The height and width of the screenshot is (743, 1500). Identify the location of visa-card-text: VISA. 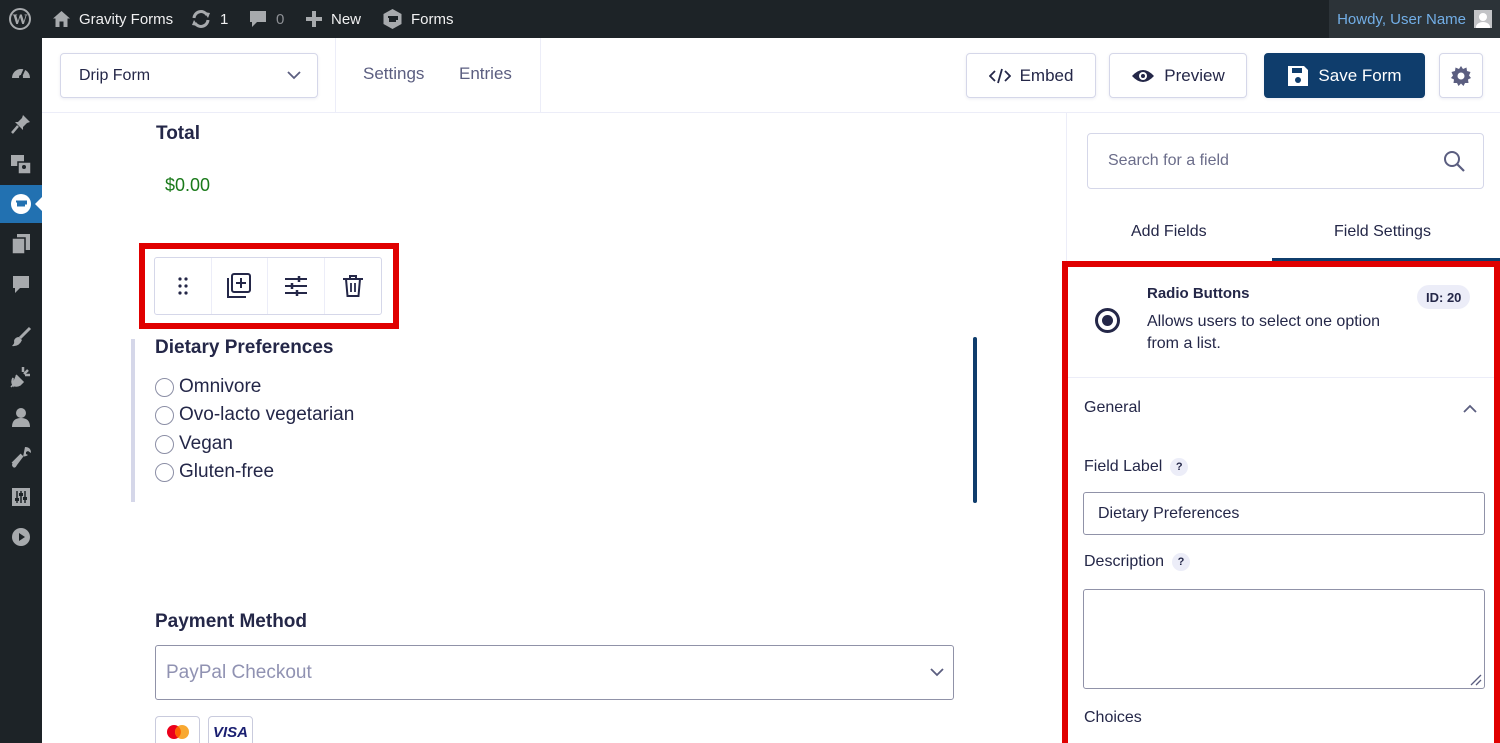
(230, 732).